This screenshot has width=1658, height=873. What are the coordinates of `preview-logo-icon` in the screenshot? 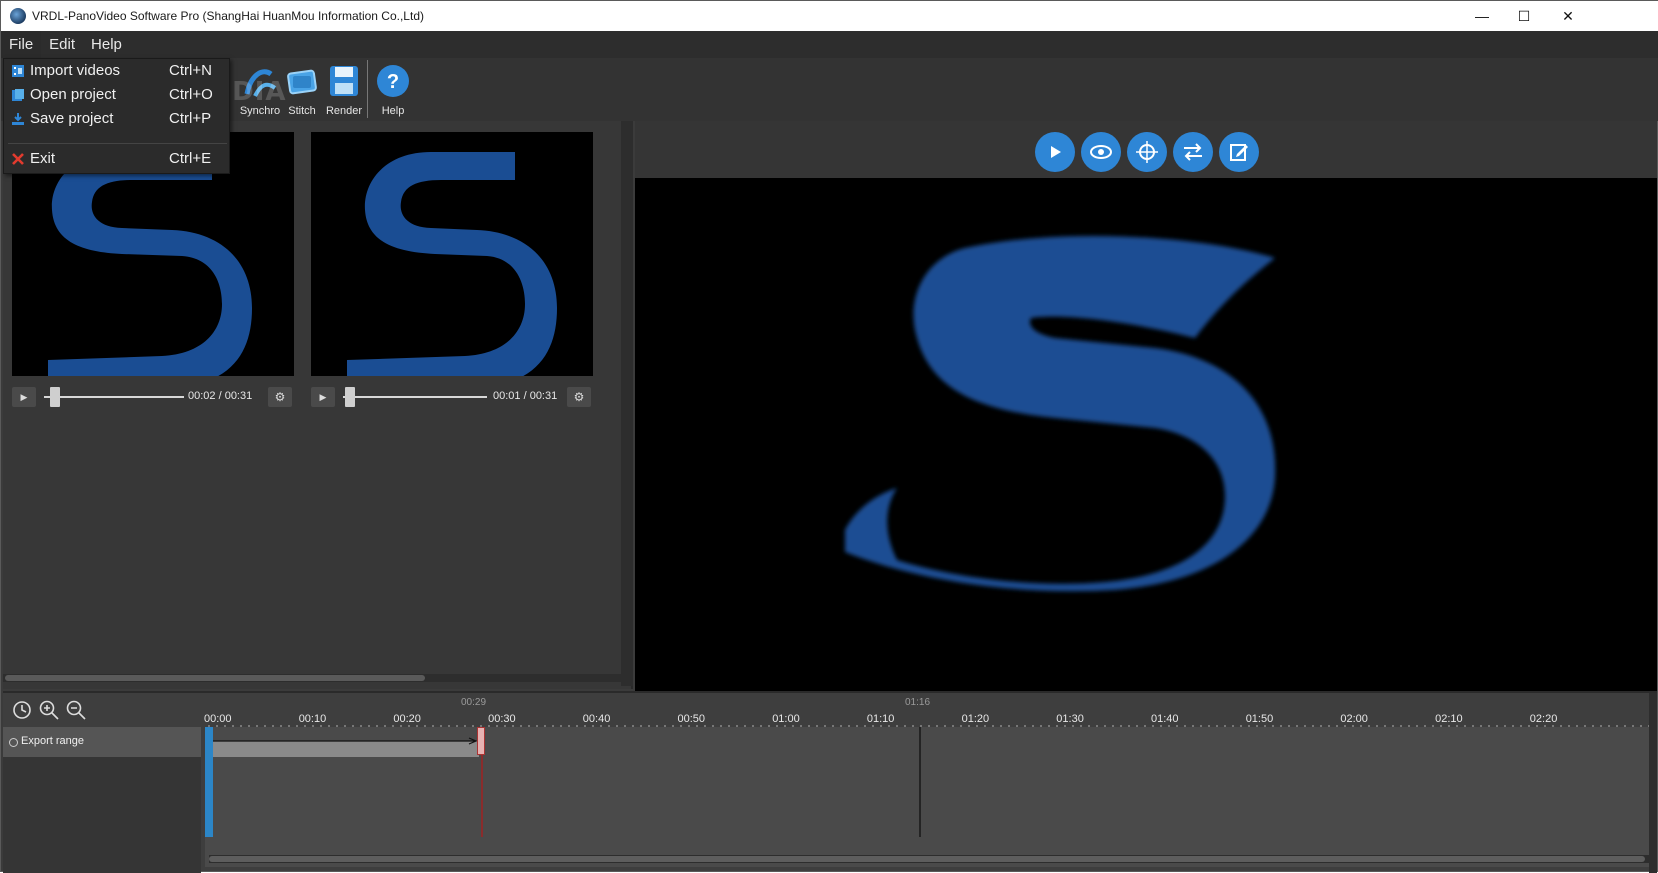 It's located at (1060, 413).